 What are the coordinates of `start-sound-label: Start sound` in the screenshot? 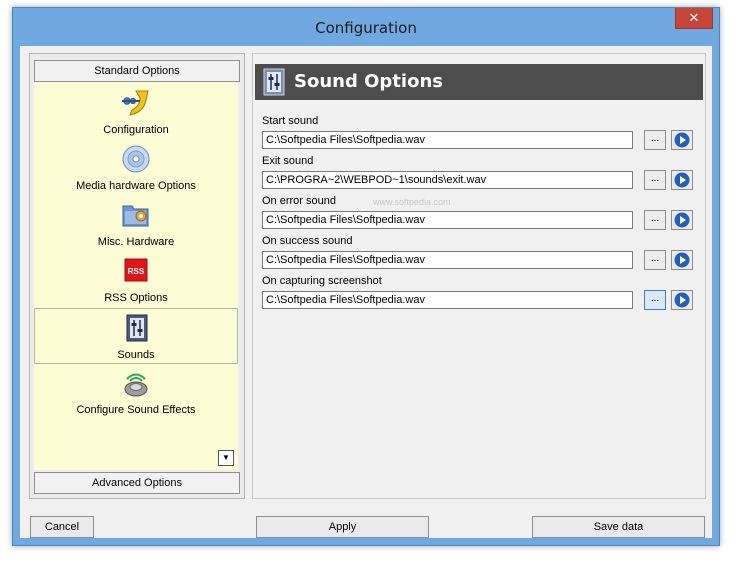 It's located at (290, 121).